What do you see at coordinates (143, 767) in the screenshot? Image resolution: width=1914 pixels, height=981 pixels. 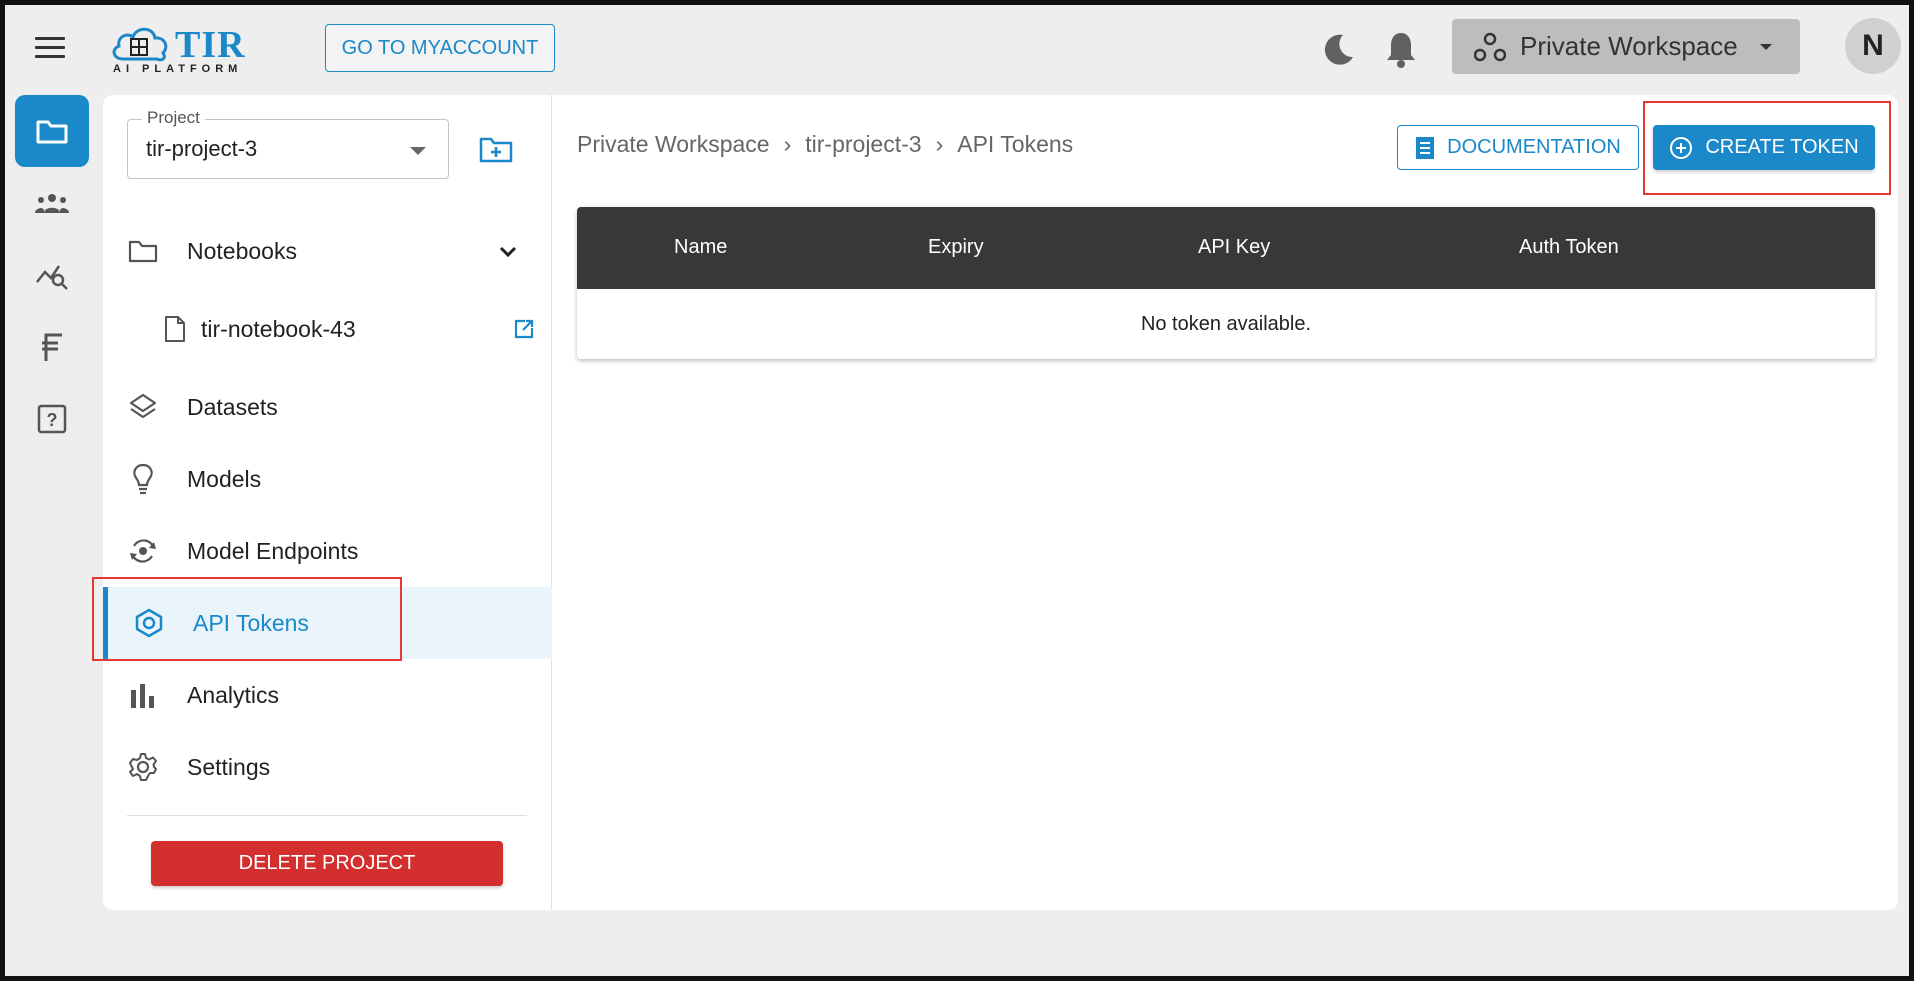 I see `gear-icon` at bounding box center [143, 767].